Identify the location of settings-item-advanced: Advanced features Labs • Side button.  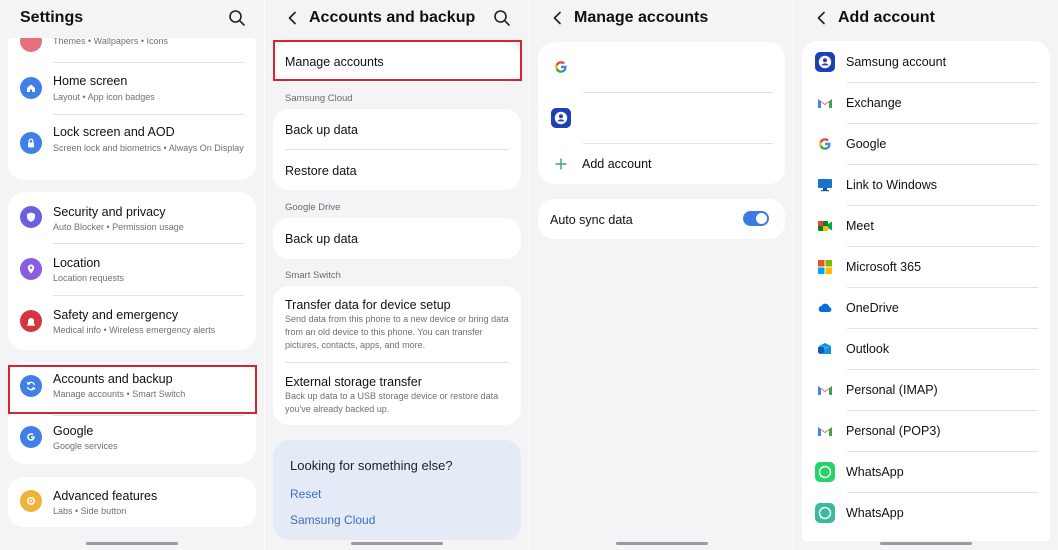
(132, 502).